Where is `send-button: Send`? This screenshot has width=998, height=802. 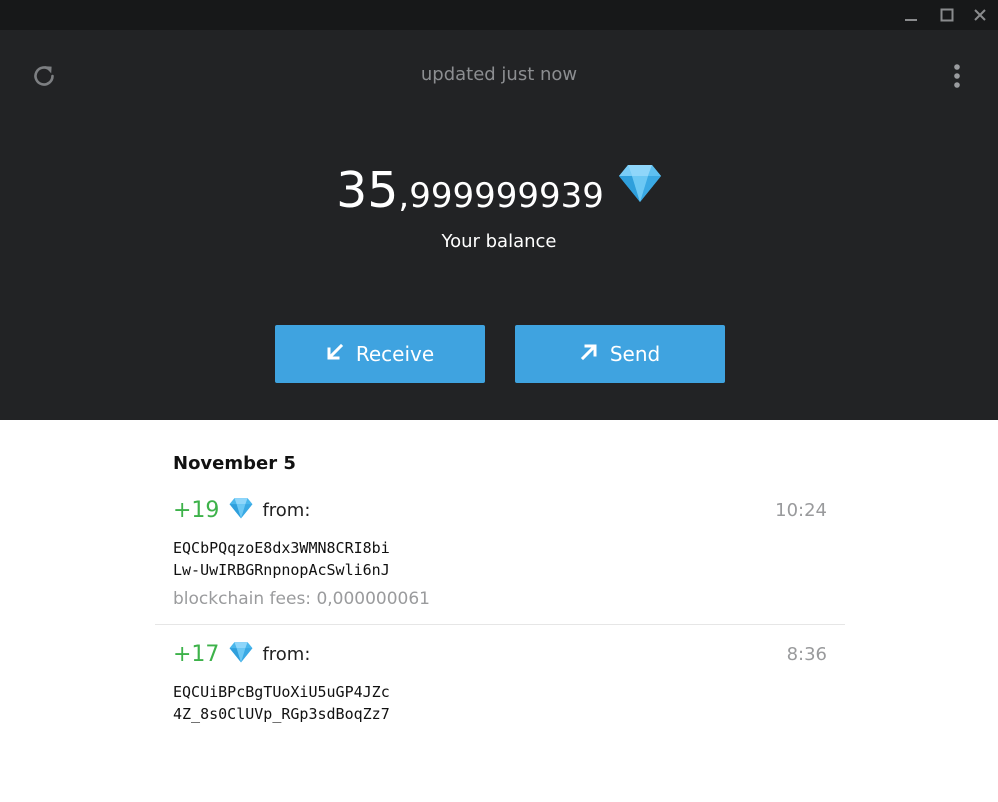 send-button: Send is located at coordinates (620, 354).